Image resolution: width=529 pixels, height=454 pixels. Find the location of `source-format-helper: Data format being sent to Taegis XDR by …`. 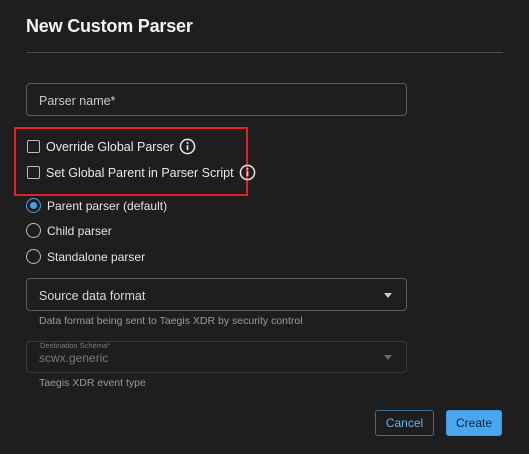

source-format-helper: Data format being sent to Taegis XDR by … is located at coordinates (171, 321).